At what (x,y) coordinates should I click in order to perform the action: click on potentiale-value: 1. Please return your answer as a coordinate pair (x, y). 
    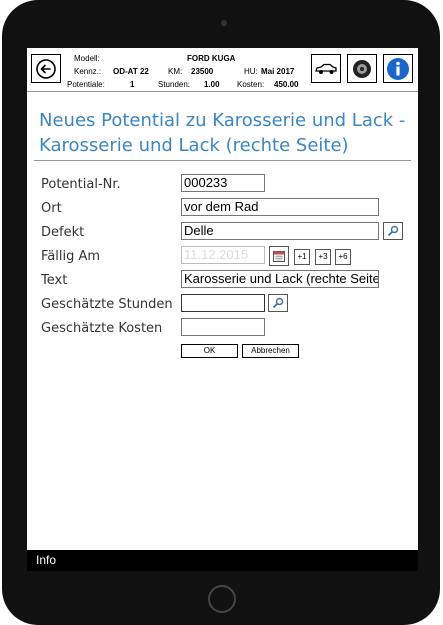
    Looking at the image, I should click on (132, 84).